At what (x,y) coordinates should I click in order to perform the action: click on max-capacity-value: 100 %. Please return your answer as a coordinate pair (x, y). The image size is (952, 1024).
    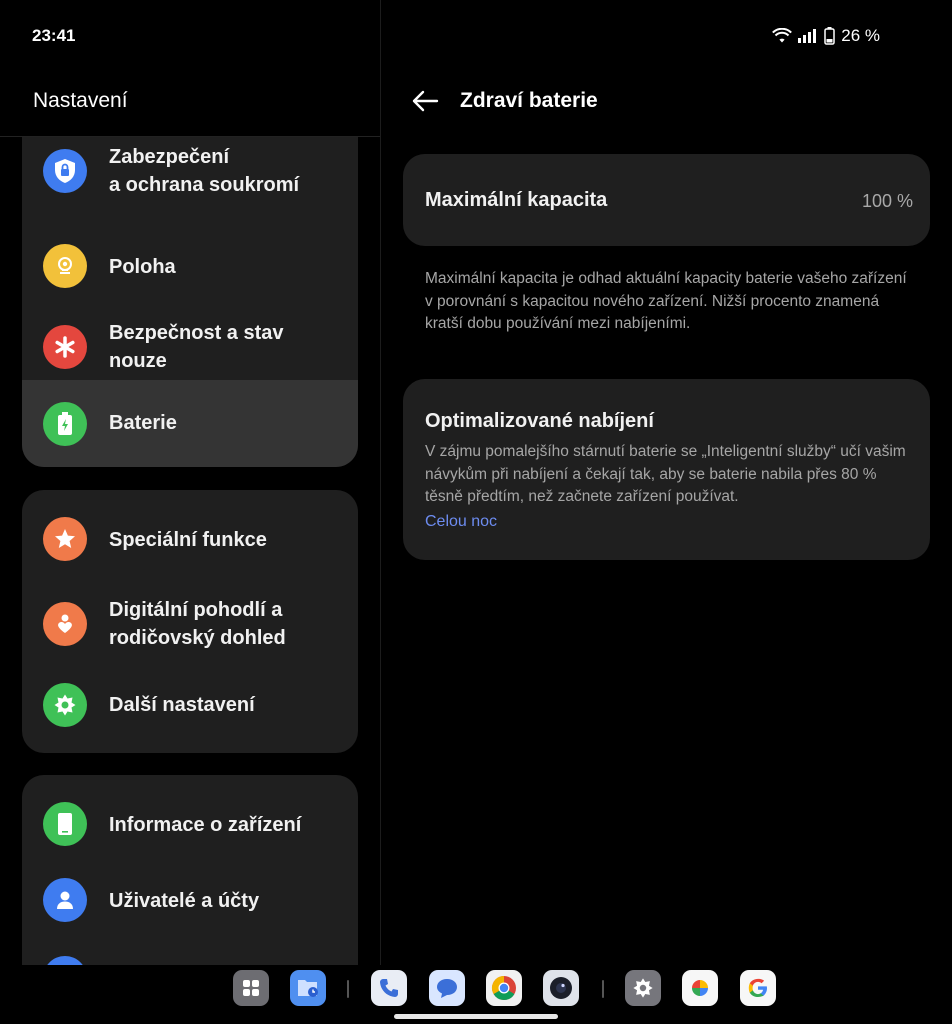
    Looking at the image, I should click on (887, 201).